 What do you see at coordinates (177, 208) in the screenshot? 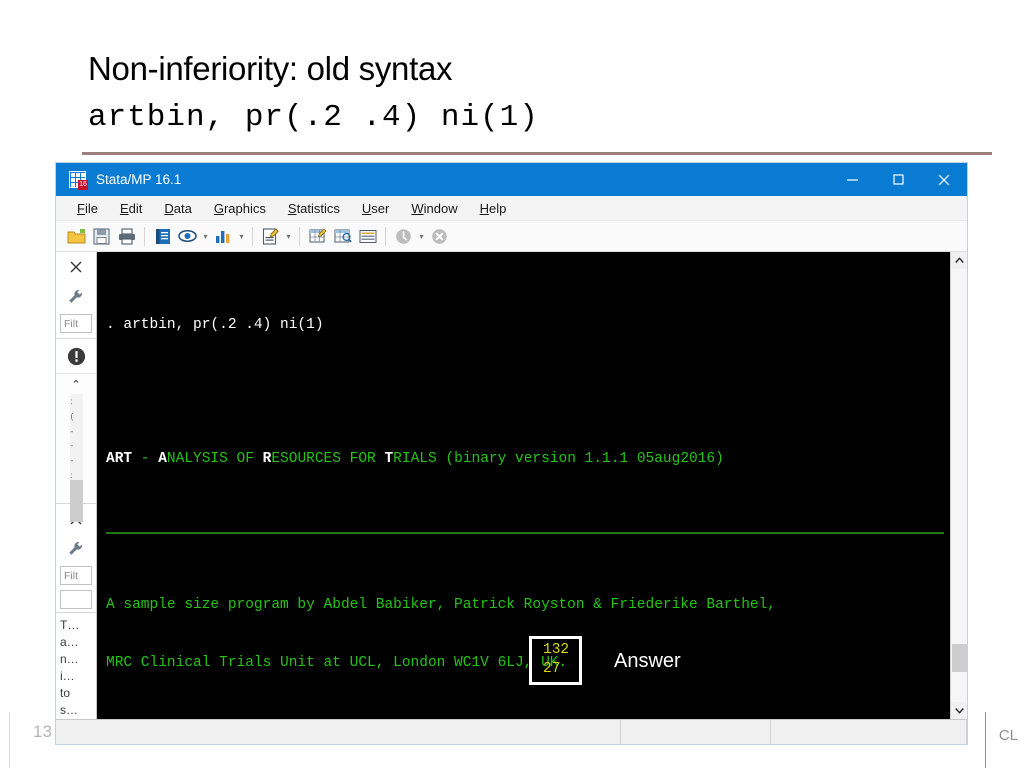
I see `menu-item-data: Data` at bounding box center [177, 208].